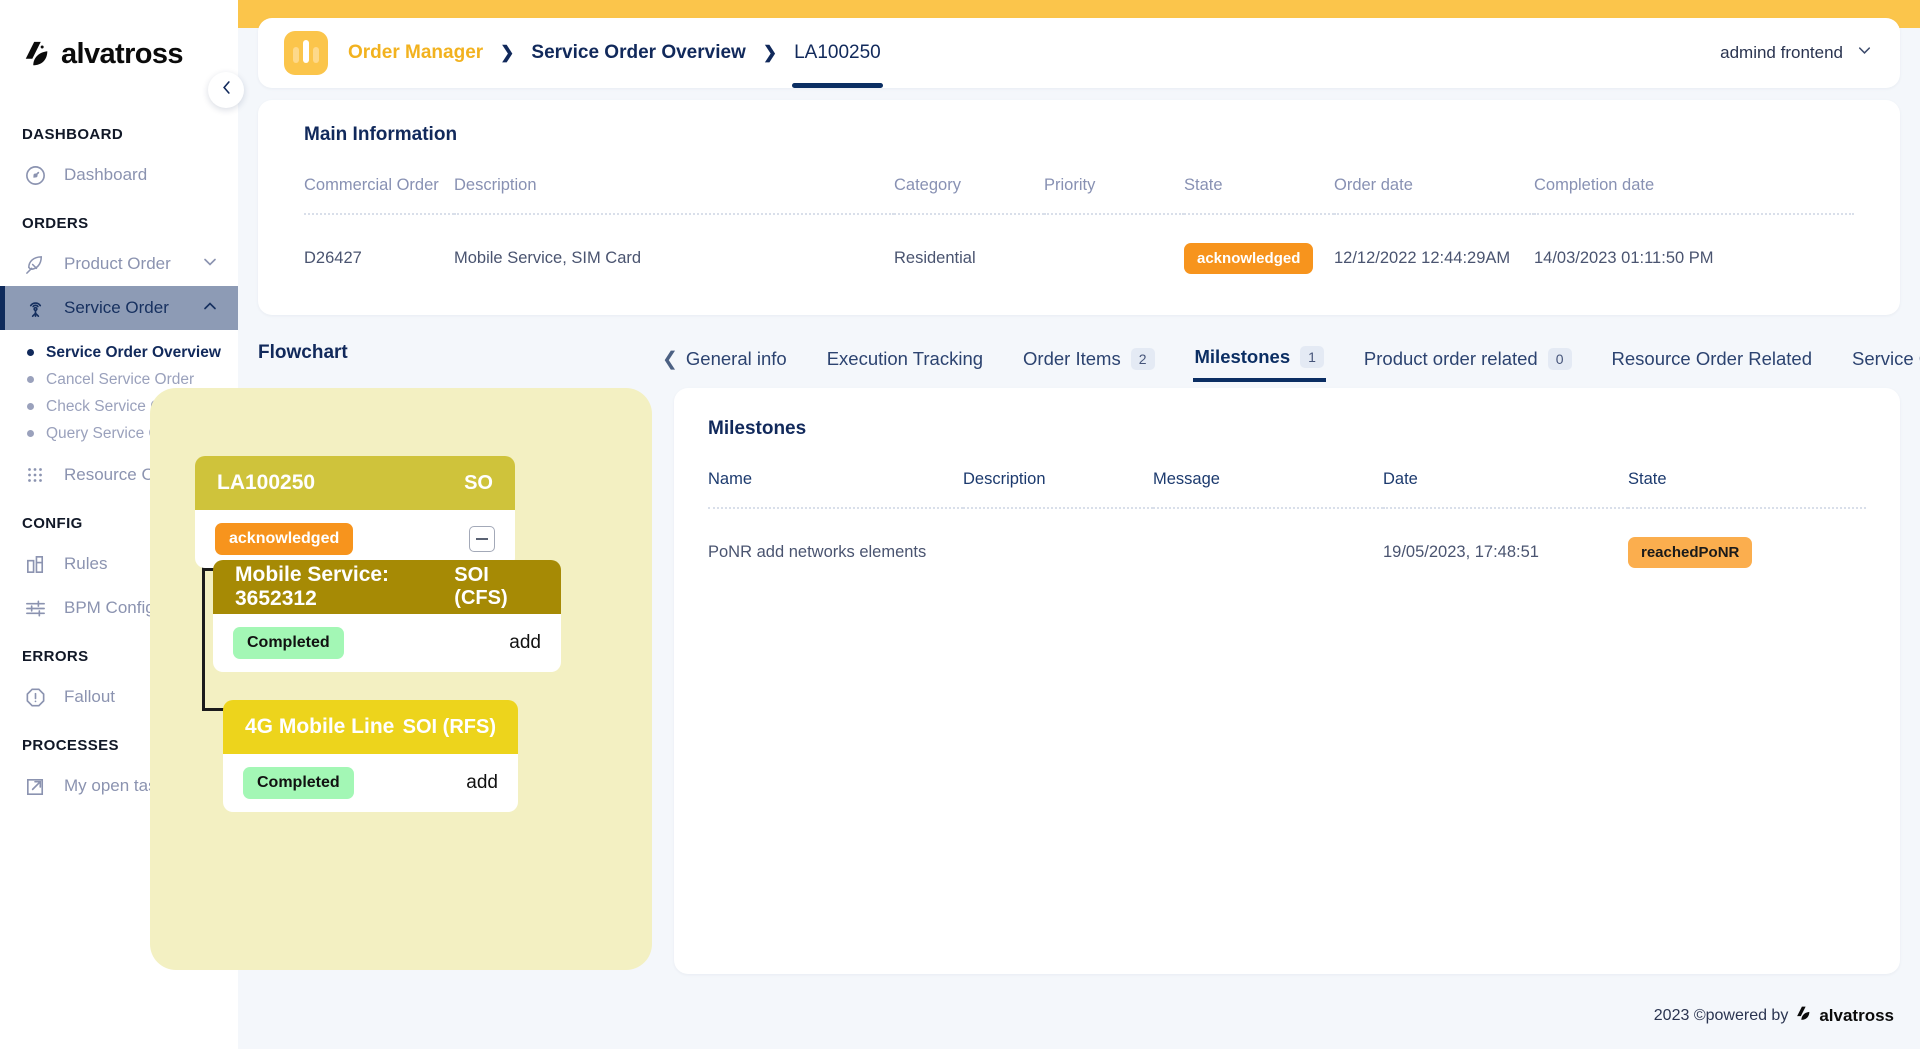 The height and width of the screenshot is (1049, 1920). Describe the element at coordinates (482, 539) in the screenshot. I see `minus-square-icon` at that location.